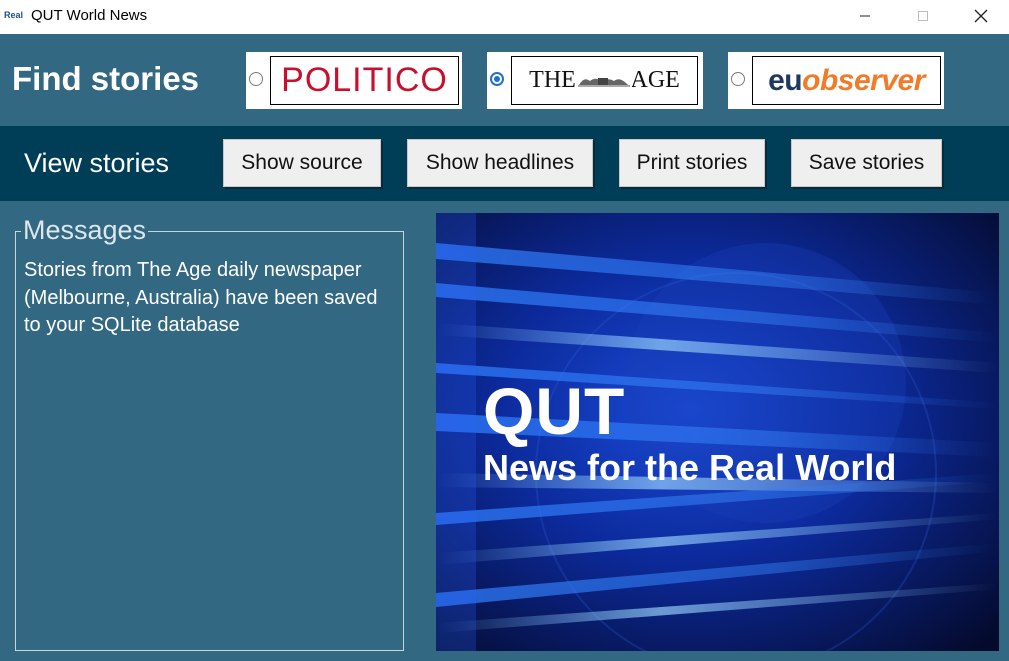  I want to click on source-option-politico: POLITICO, so click(354, 80).